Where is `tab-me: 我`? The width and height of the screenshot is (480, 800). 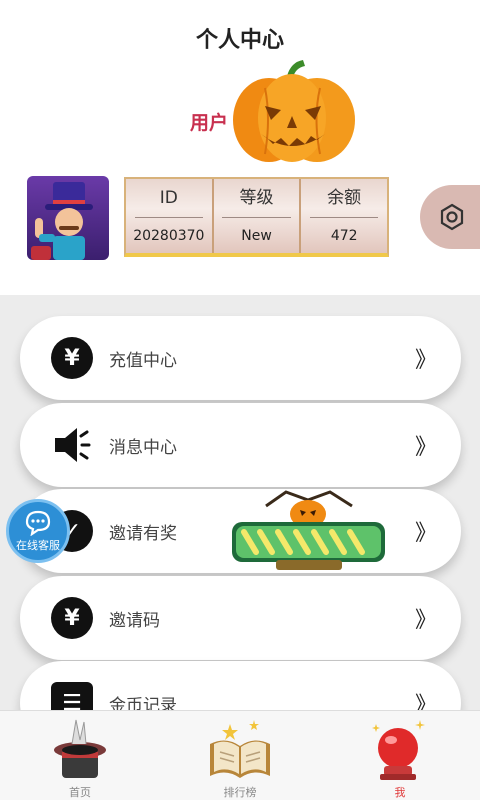
tab-me: 我 is located at coordinates (400, 755).